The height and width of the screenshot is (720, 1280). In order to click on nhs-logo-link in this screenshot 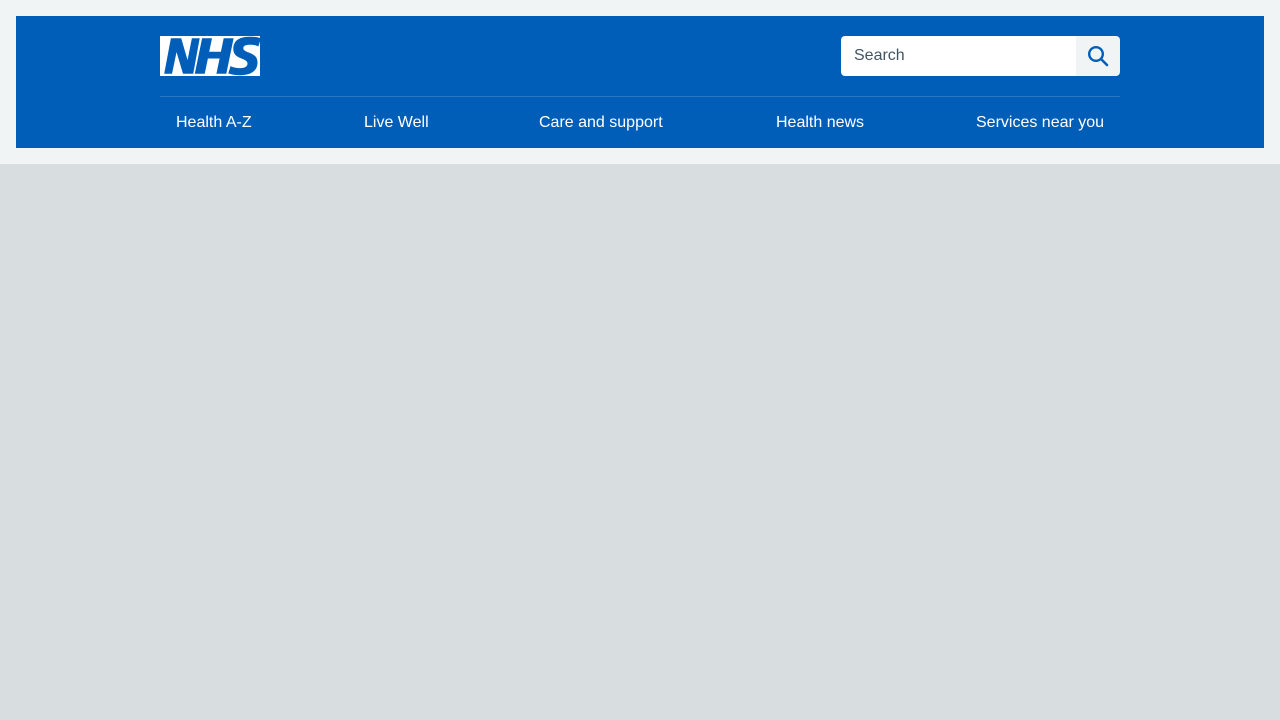, I will do `click(210, 56)`.